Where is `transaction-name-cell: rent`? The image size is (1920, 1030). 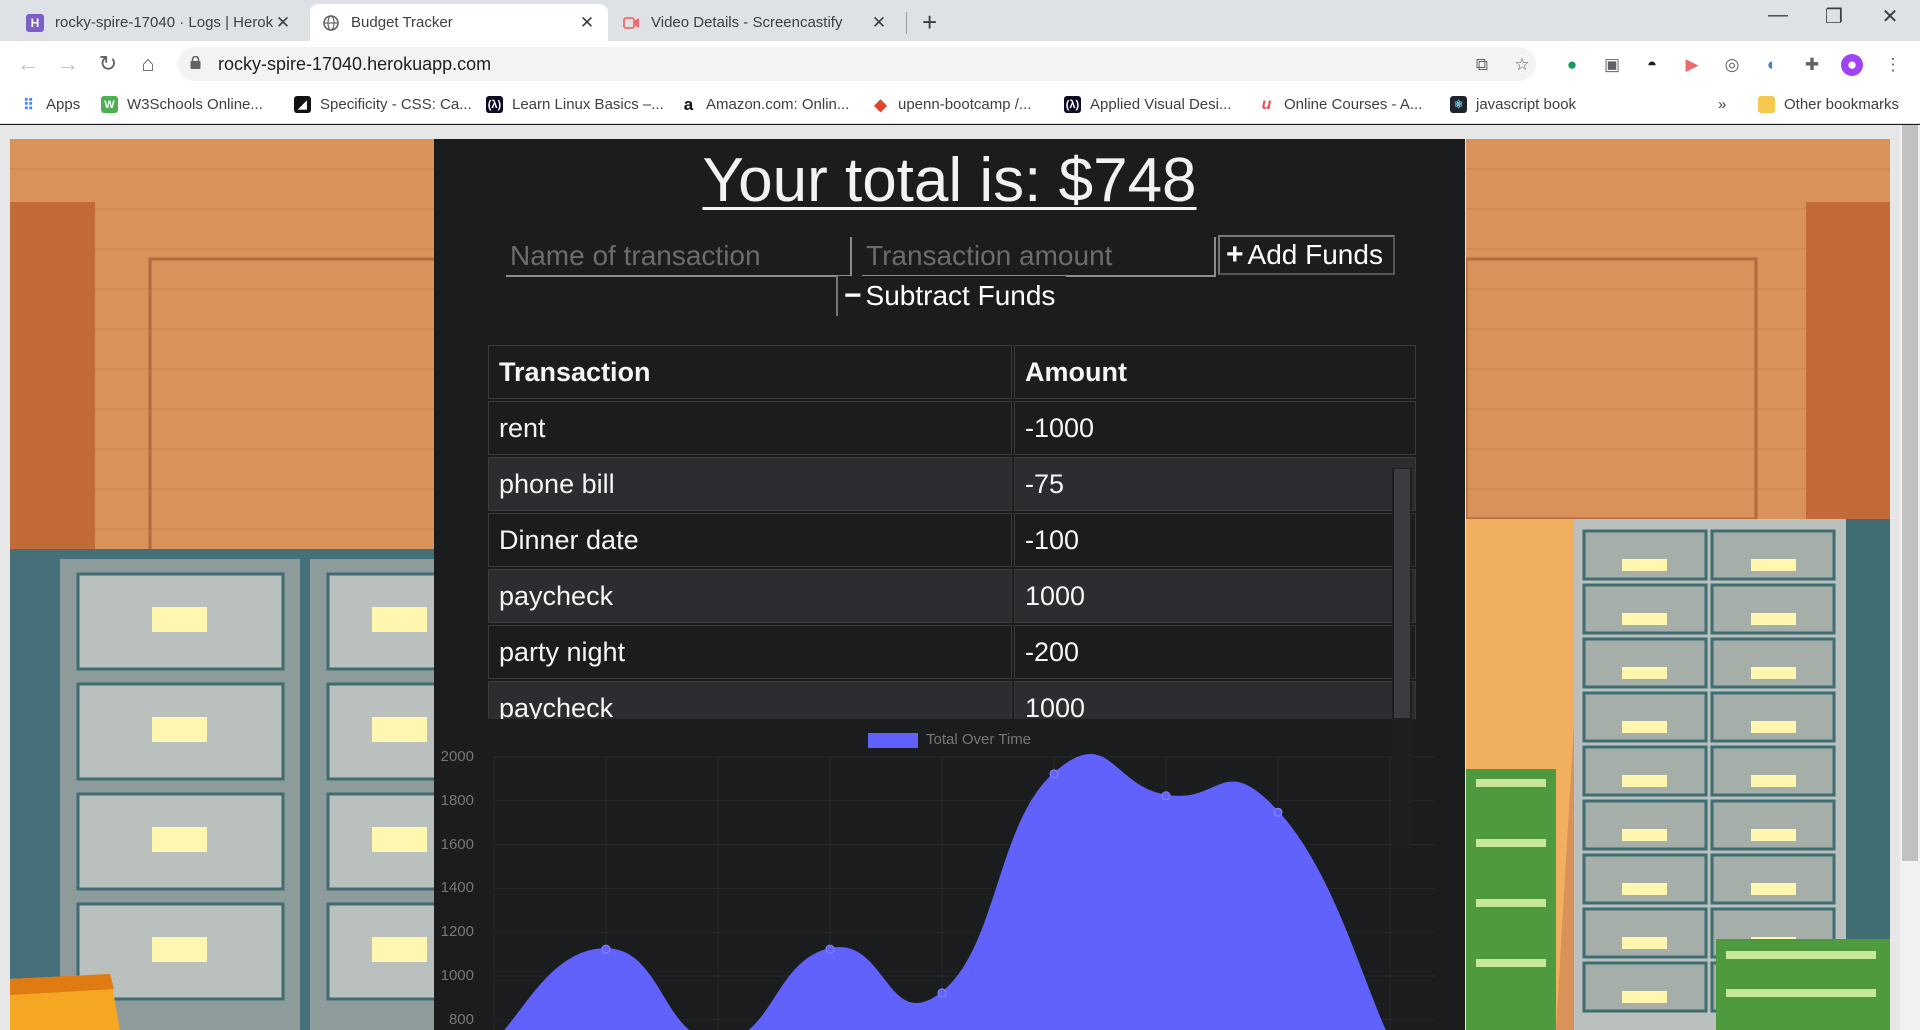 transaction-name-cell: rent is located at coordinates (750, 428).